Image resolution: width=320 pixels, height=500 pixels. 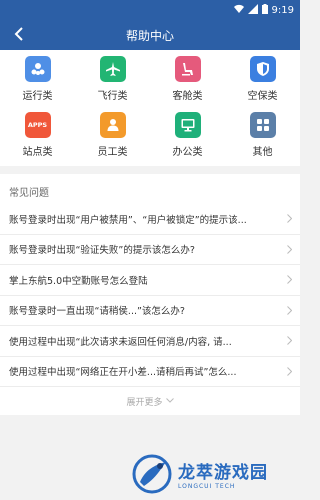 I want to click on apps-icon: APPS, so click(x=37, y=125).